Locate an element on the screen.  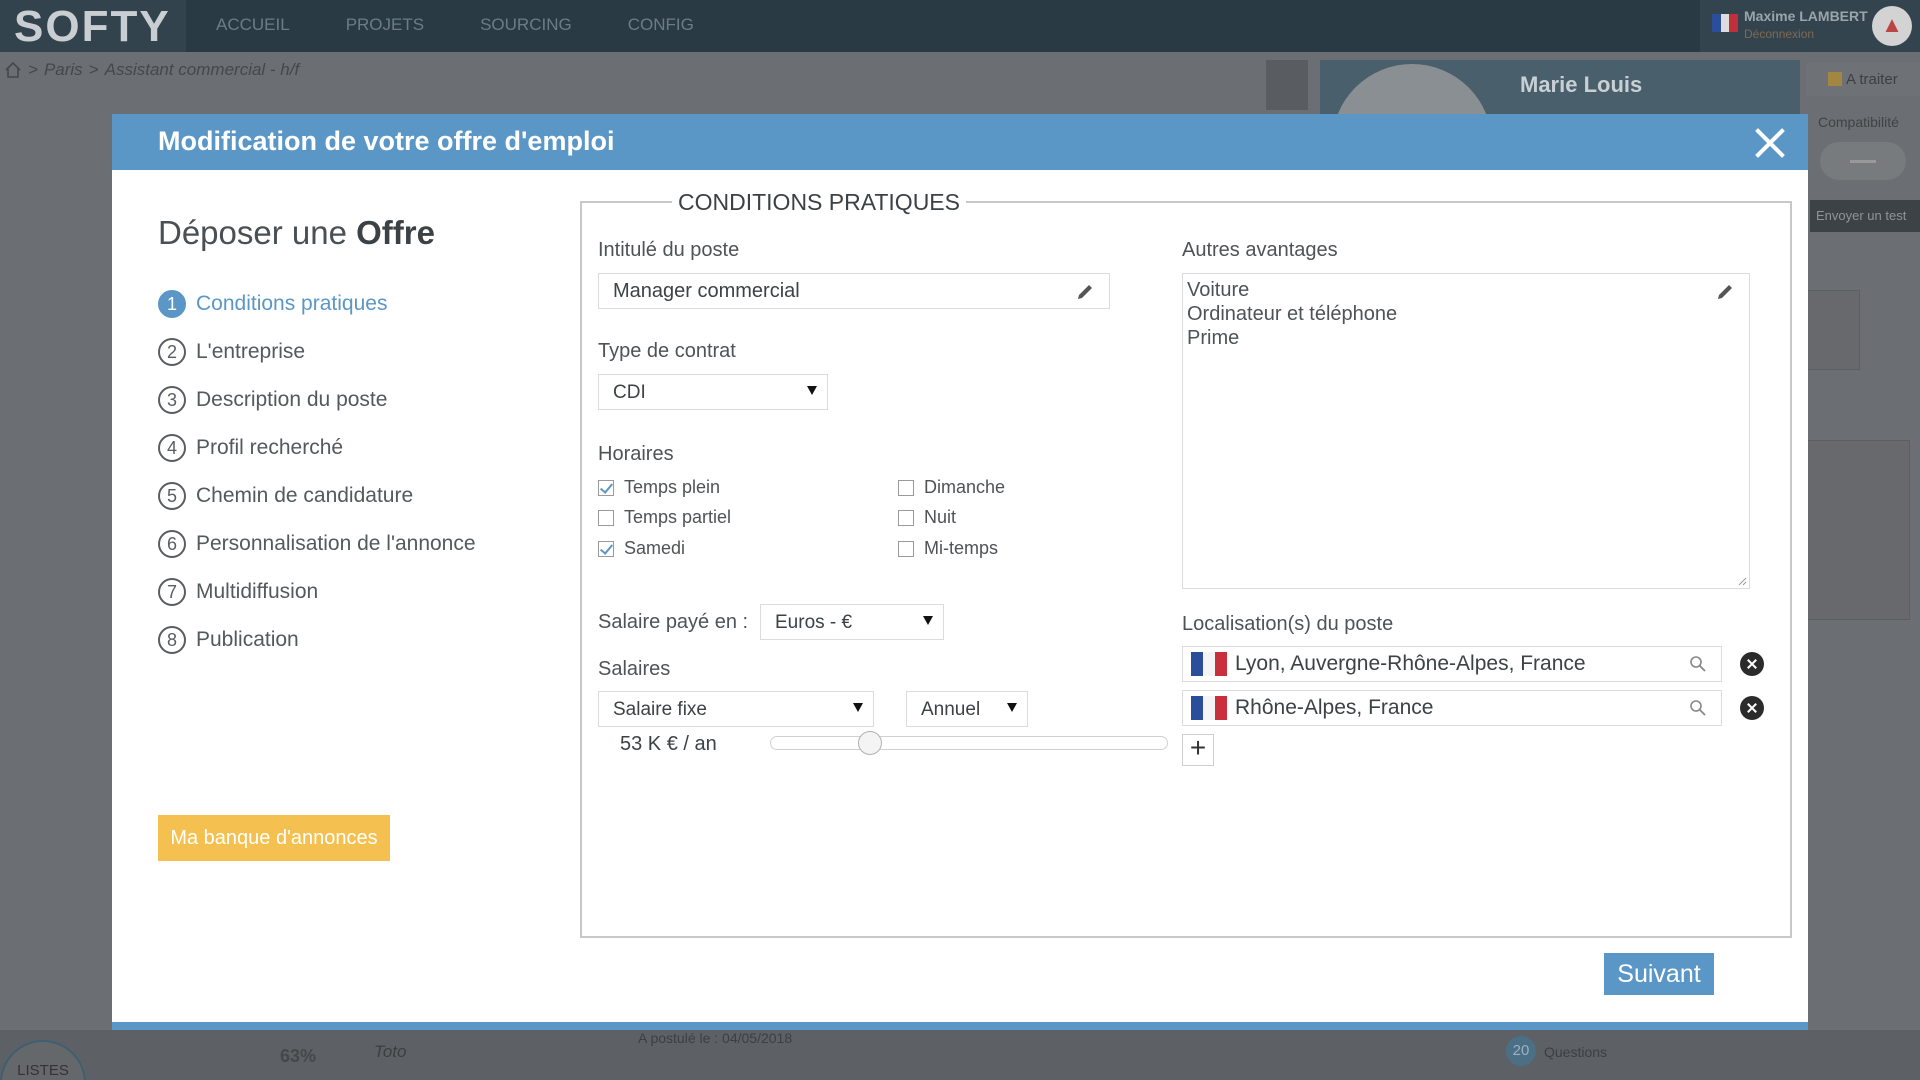
checkbox-label: Mi-temps is located at coordinates (961, 548).